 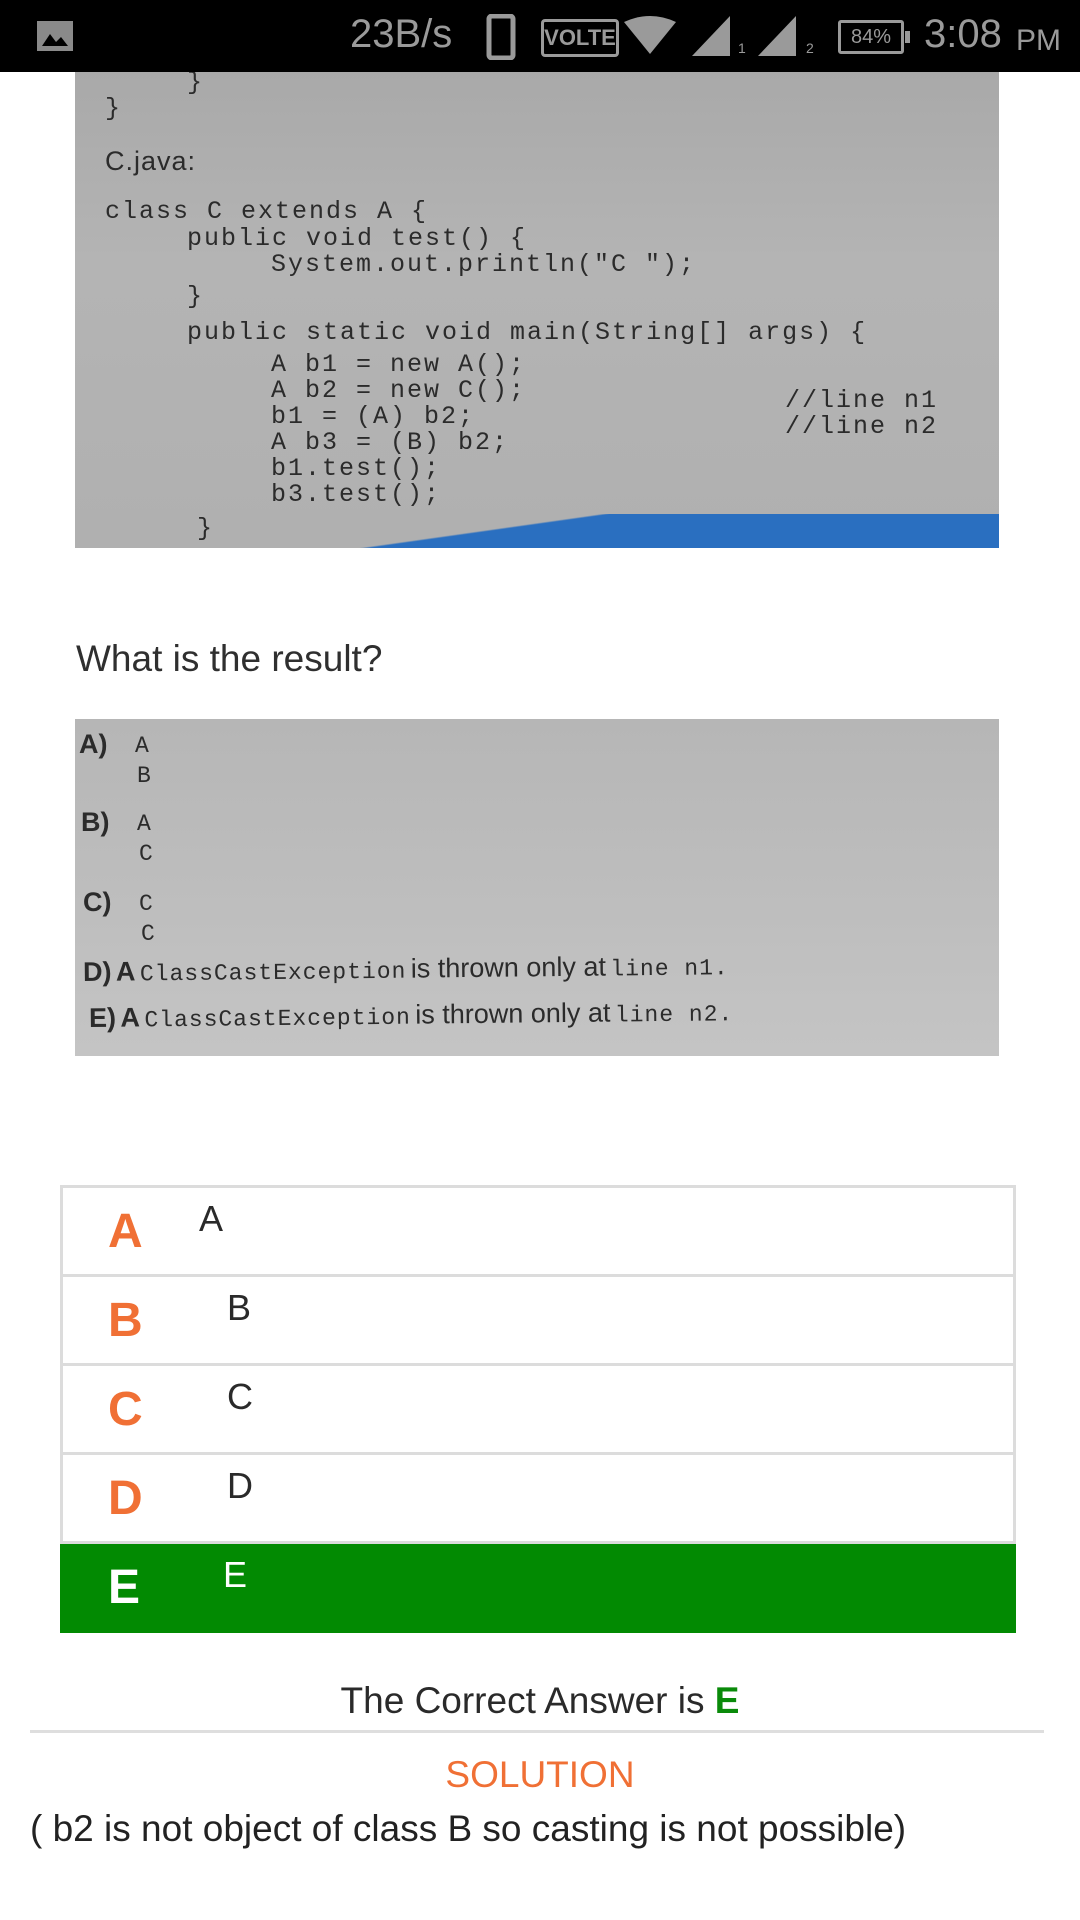 I want to click on answer-option-c: C C, so click(x=538, y=1410).